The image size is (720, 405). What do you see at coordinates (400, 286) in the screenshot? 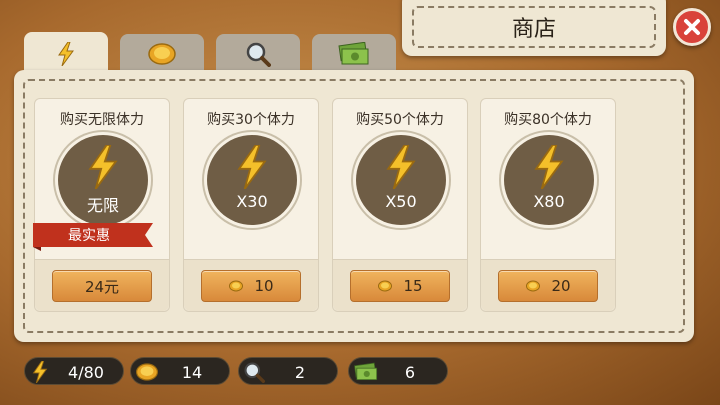
I see `buy-button: 15` at bounding box center [400, 286].